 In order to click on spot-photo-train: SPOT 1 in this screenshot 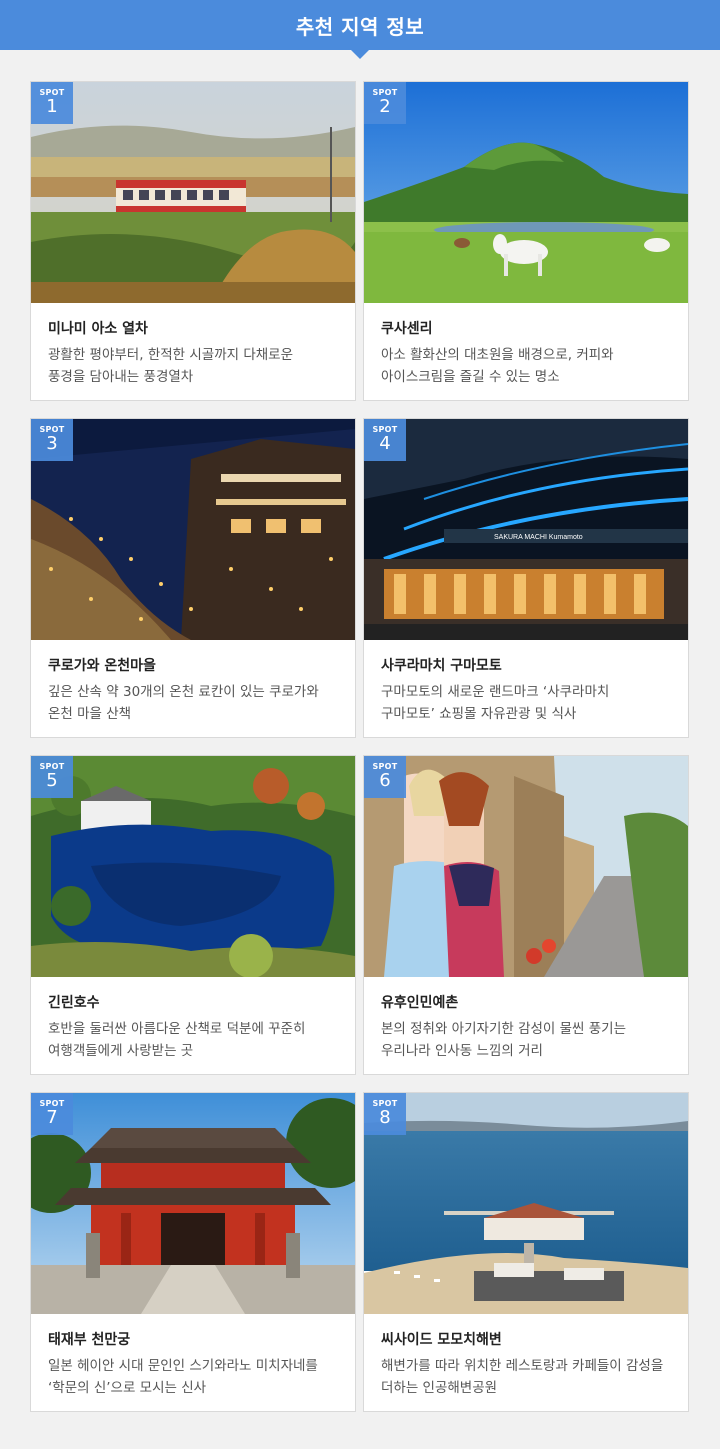, I will do `click(193, 192)`.